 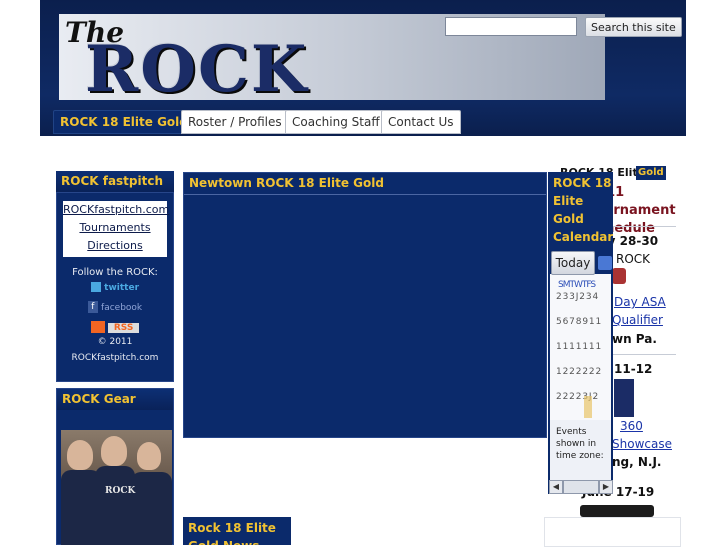 What do you see at coordinates (115, 342) in the screenshot?
I see `copyright-text: © 2011` at bounding box center [115, 342].